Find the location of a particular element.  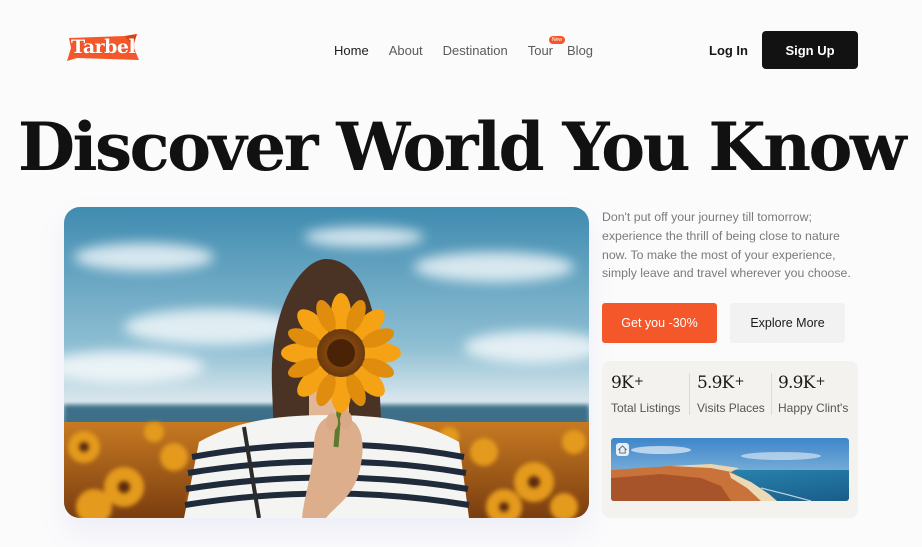

discount-cta-button: Get you -30% is located at coordinates (659, 323).